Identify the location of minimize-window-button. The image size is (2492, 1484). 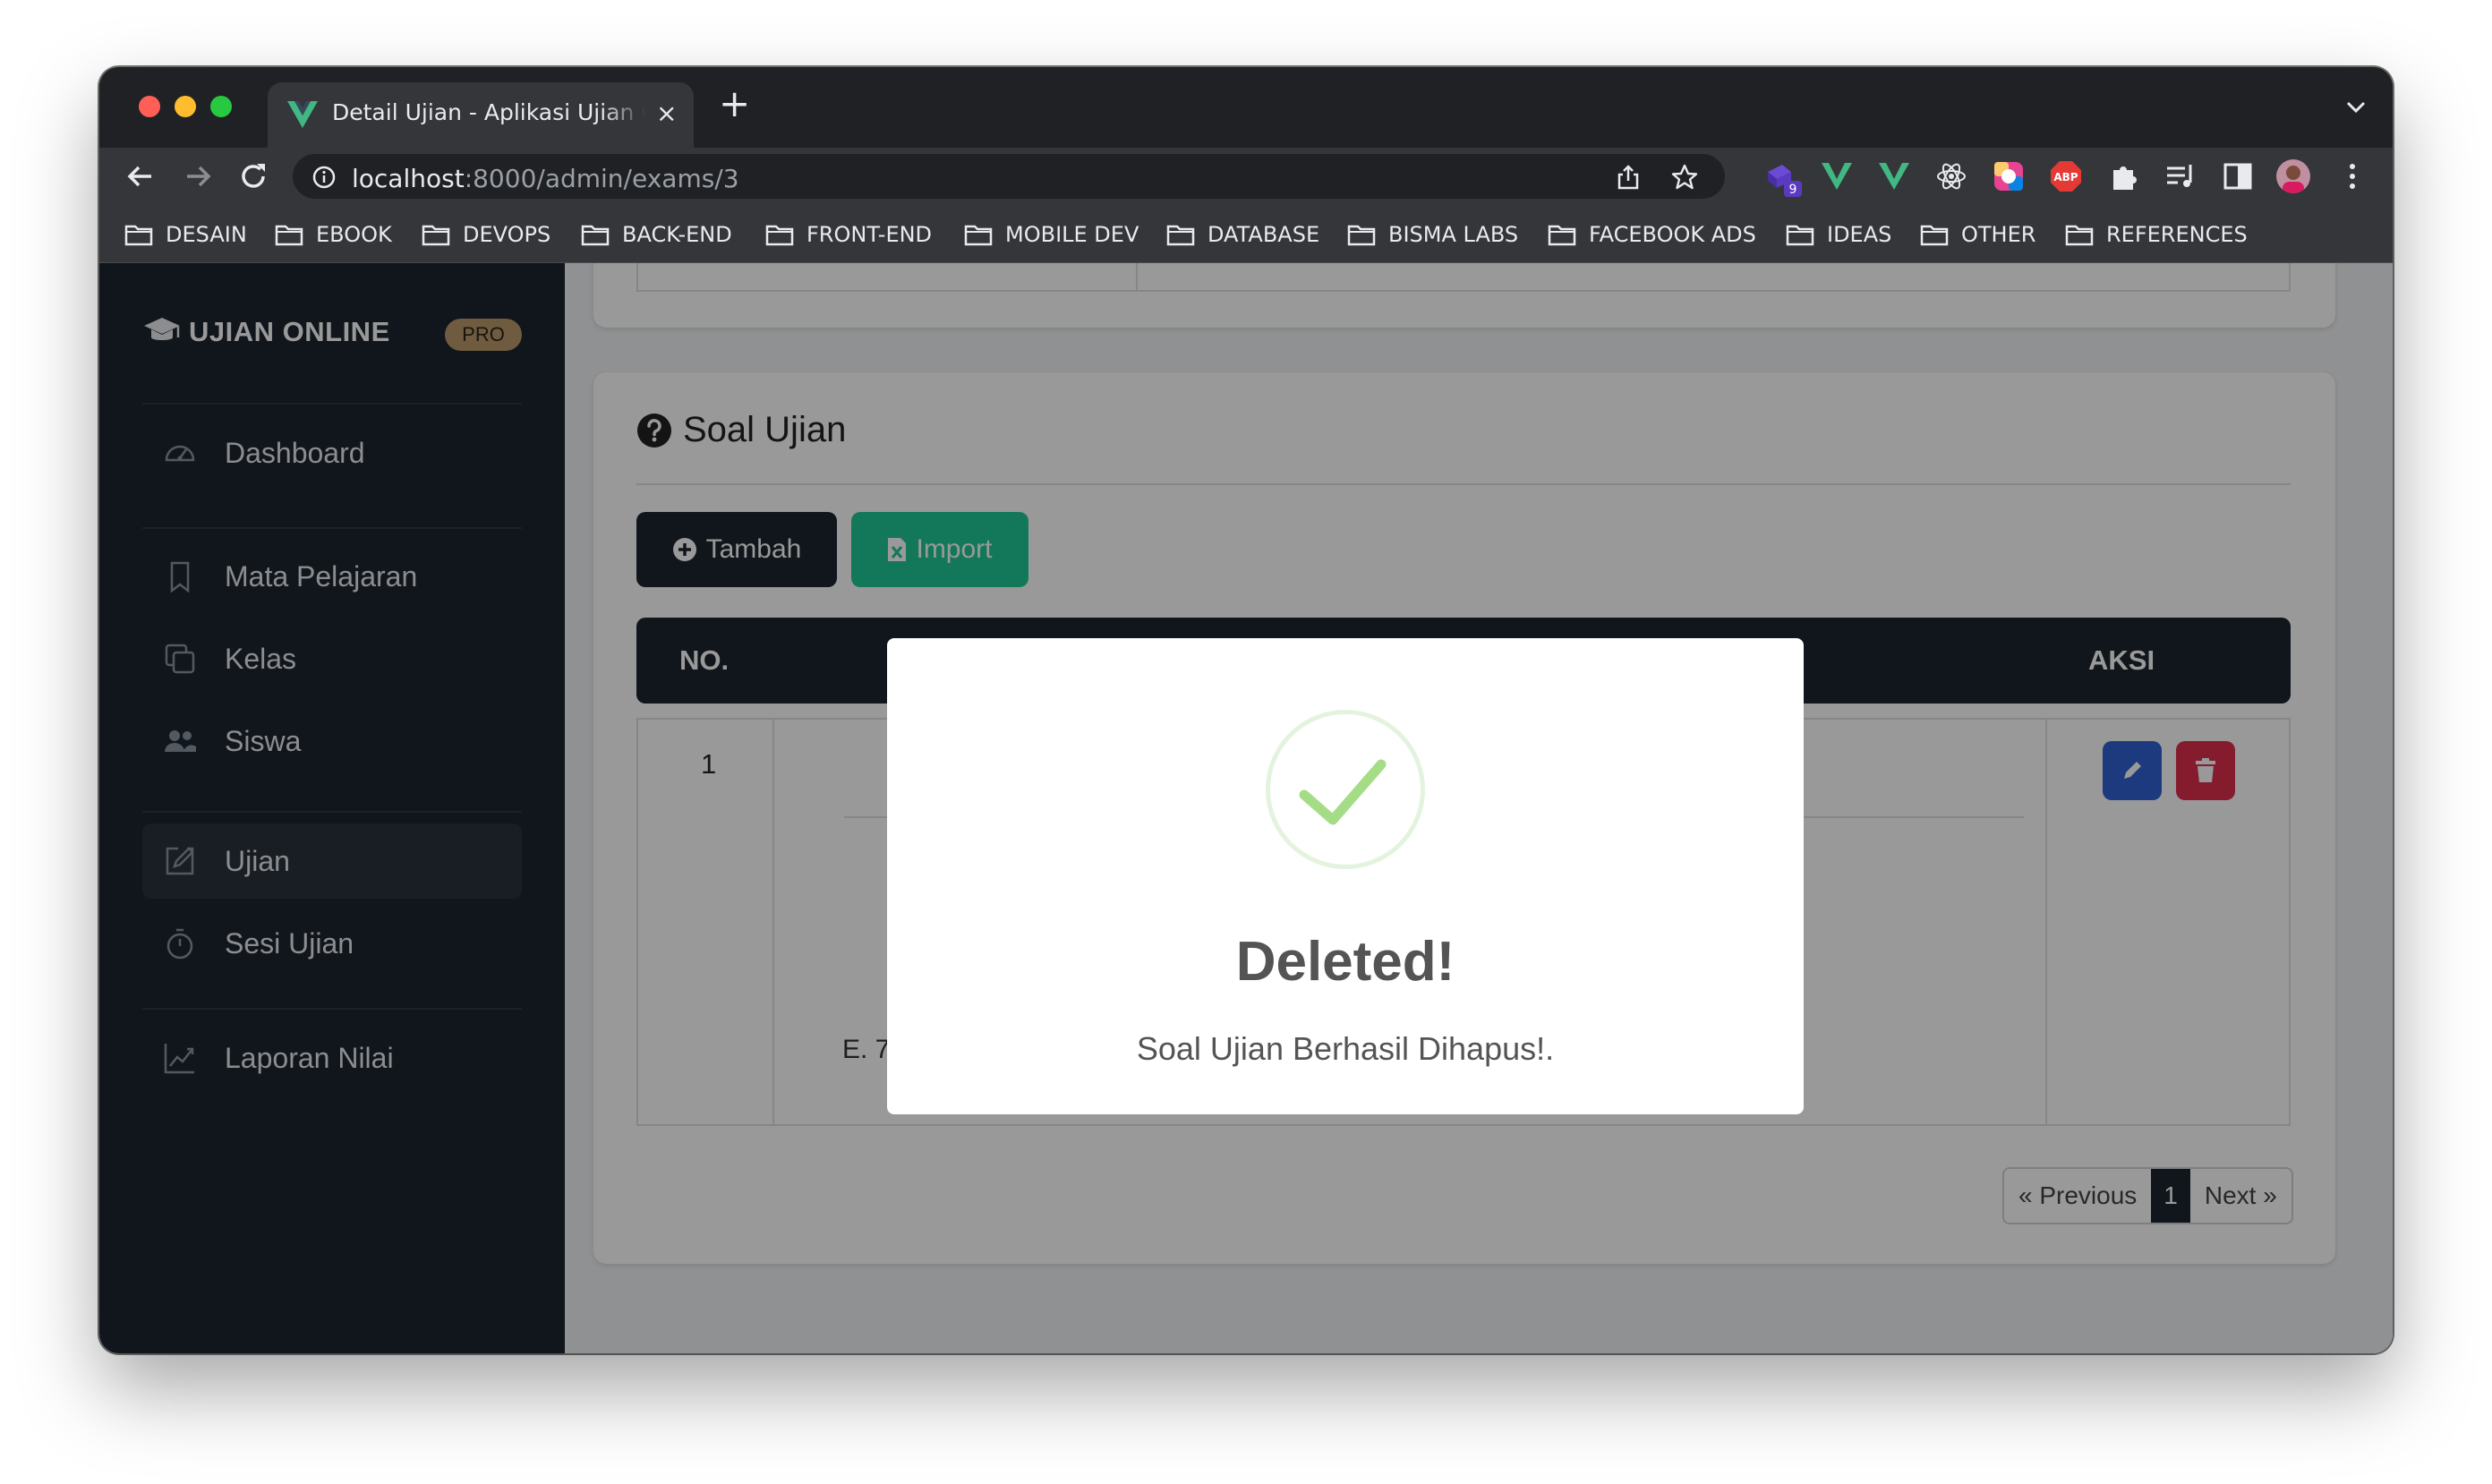
(185, 106).